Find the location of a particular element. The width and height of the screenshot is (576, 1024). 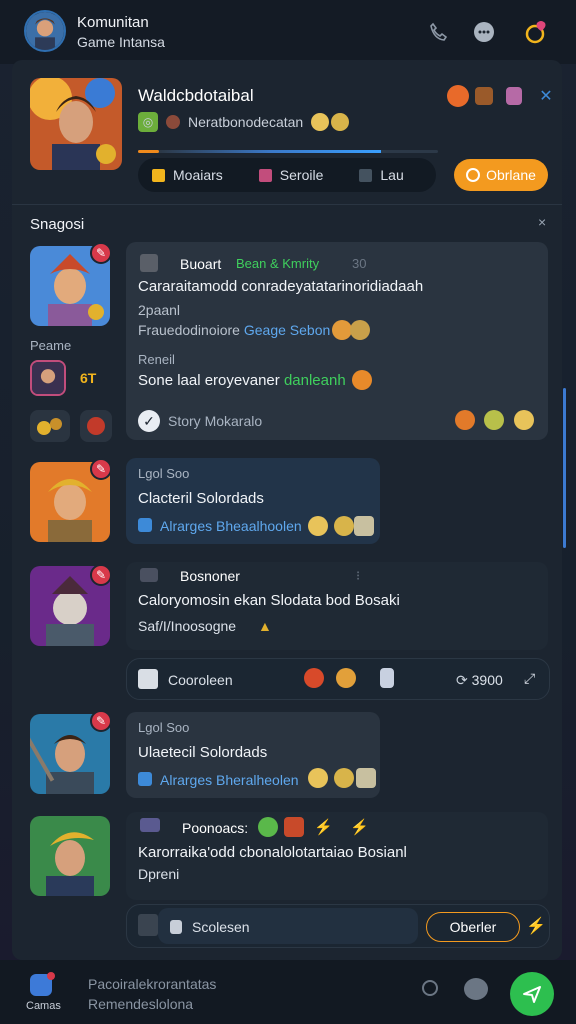

heart-ring-icon is located at coordinates (536, 32).